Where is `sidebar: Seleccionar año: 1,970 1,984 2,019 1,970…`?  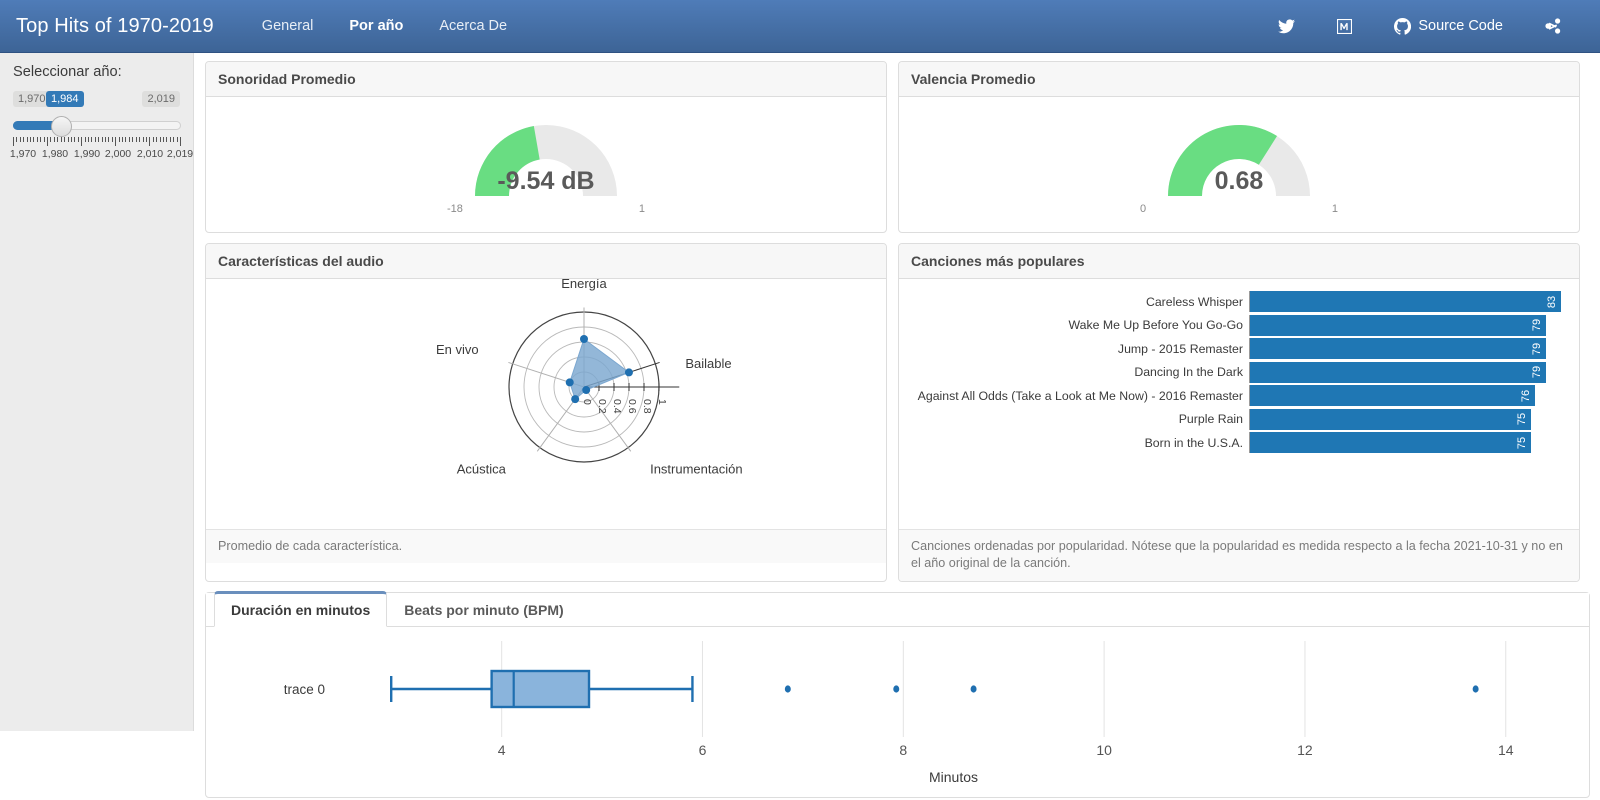
sidebar: Seleccionar año: 1,970 1,984 2,019 1,970… is located at coordinates (97, 392).